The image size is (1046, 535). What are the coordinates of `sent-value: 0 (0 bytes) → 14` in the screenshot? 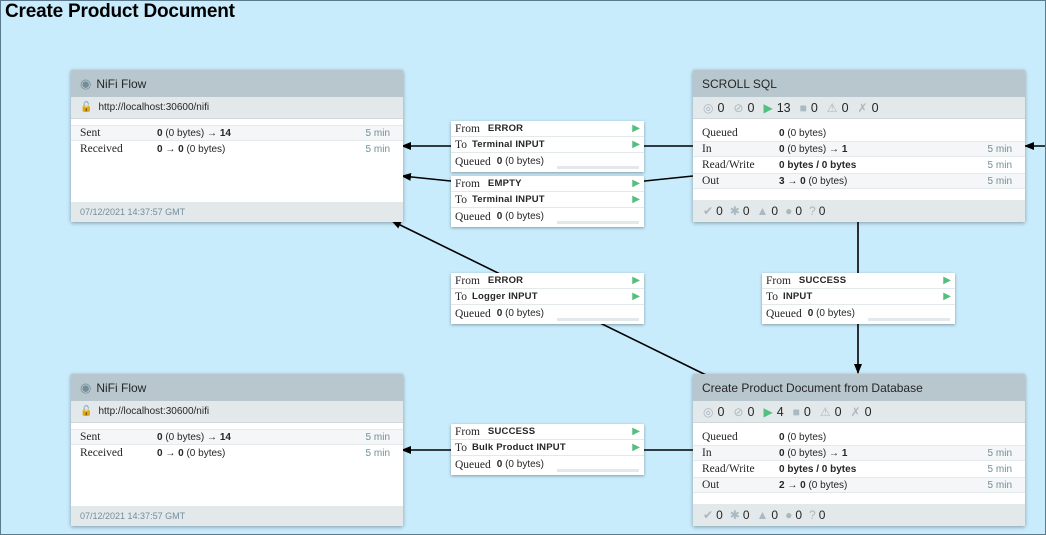 It's located at (194, 133).